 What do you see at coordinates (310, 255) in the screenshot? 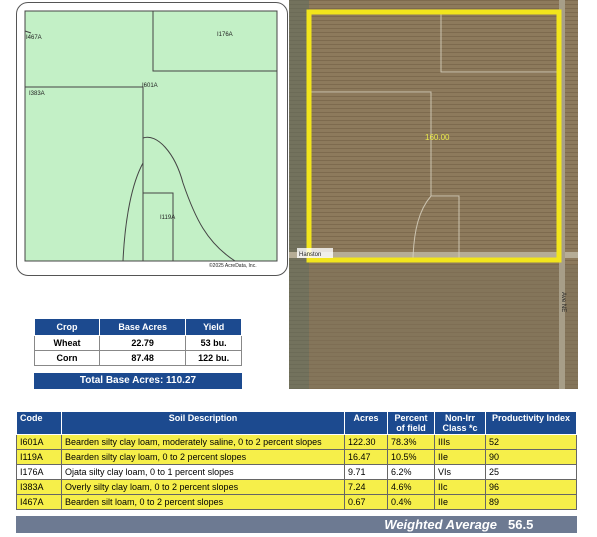
I see `road-label-hanston: Hanston` at bounding box center [310, 255].